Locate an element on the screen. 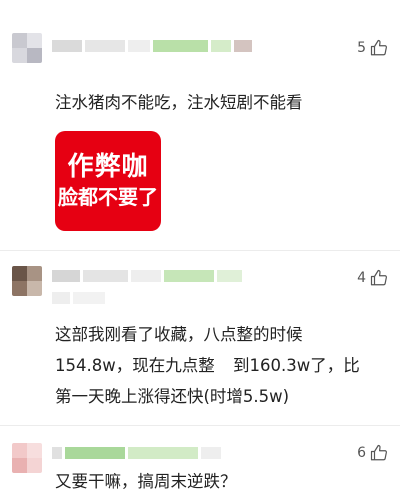  like-button: 6 is located at coordinates (372, 453).